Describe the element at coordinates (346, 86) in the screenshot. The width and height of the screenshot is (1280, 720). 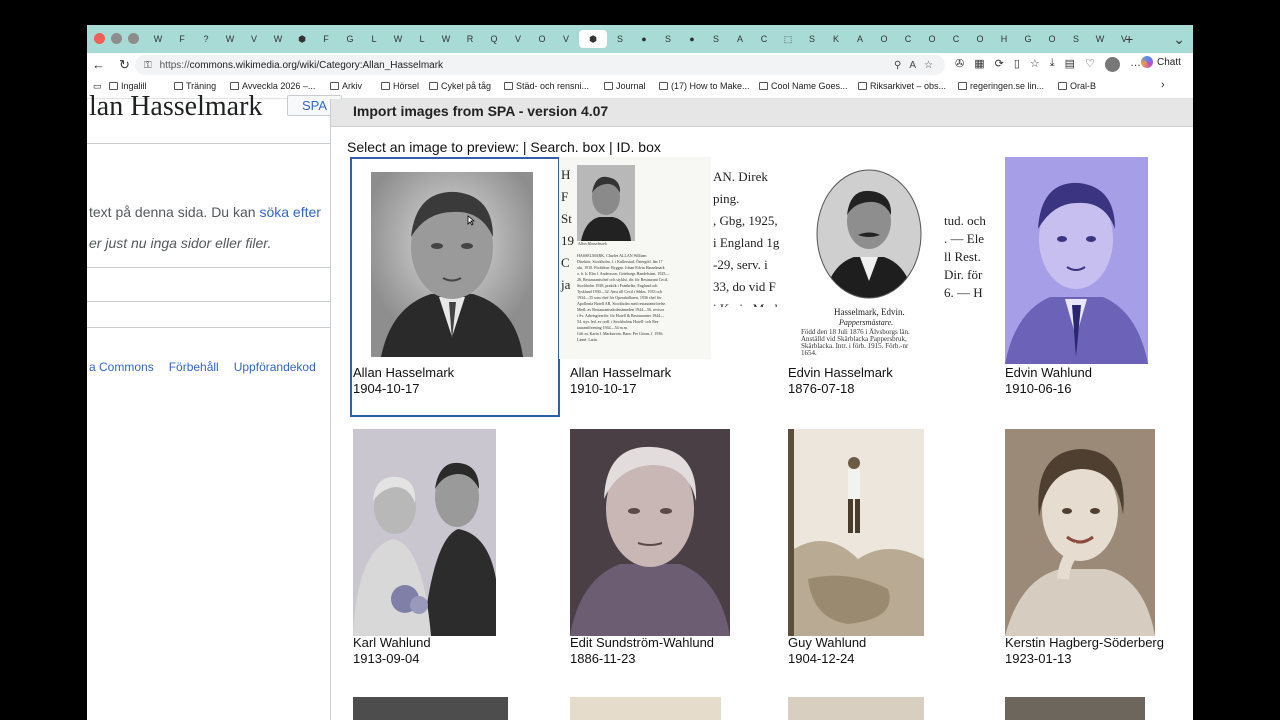
I see `bookmark-item: Arkiv` at that location.